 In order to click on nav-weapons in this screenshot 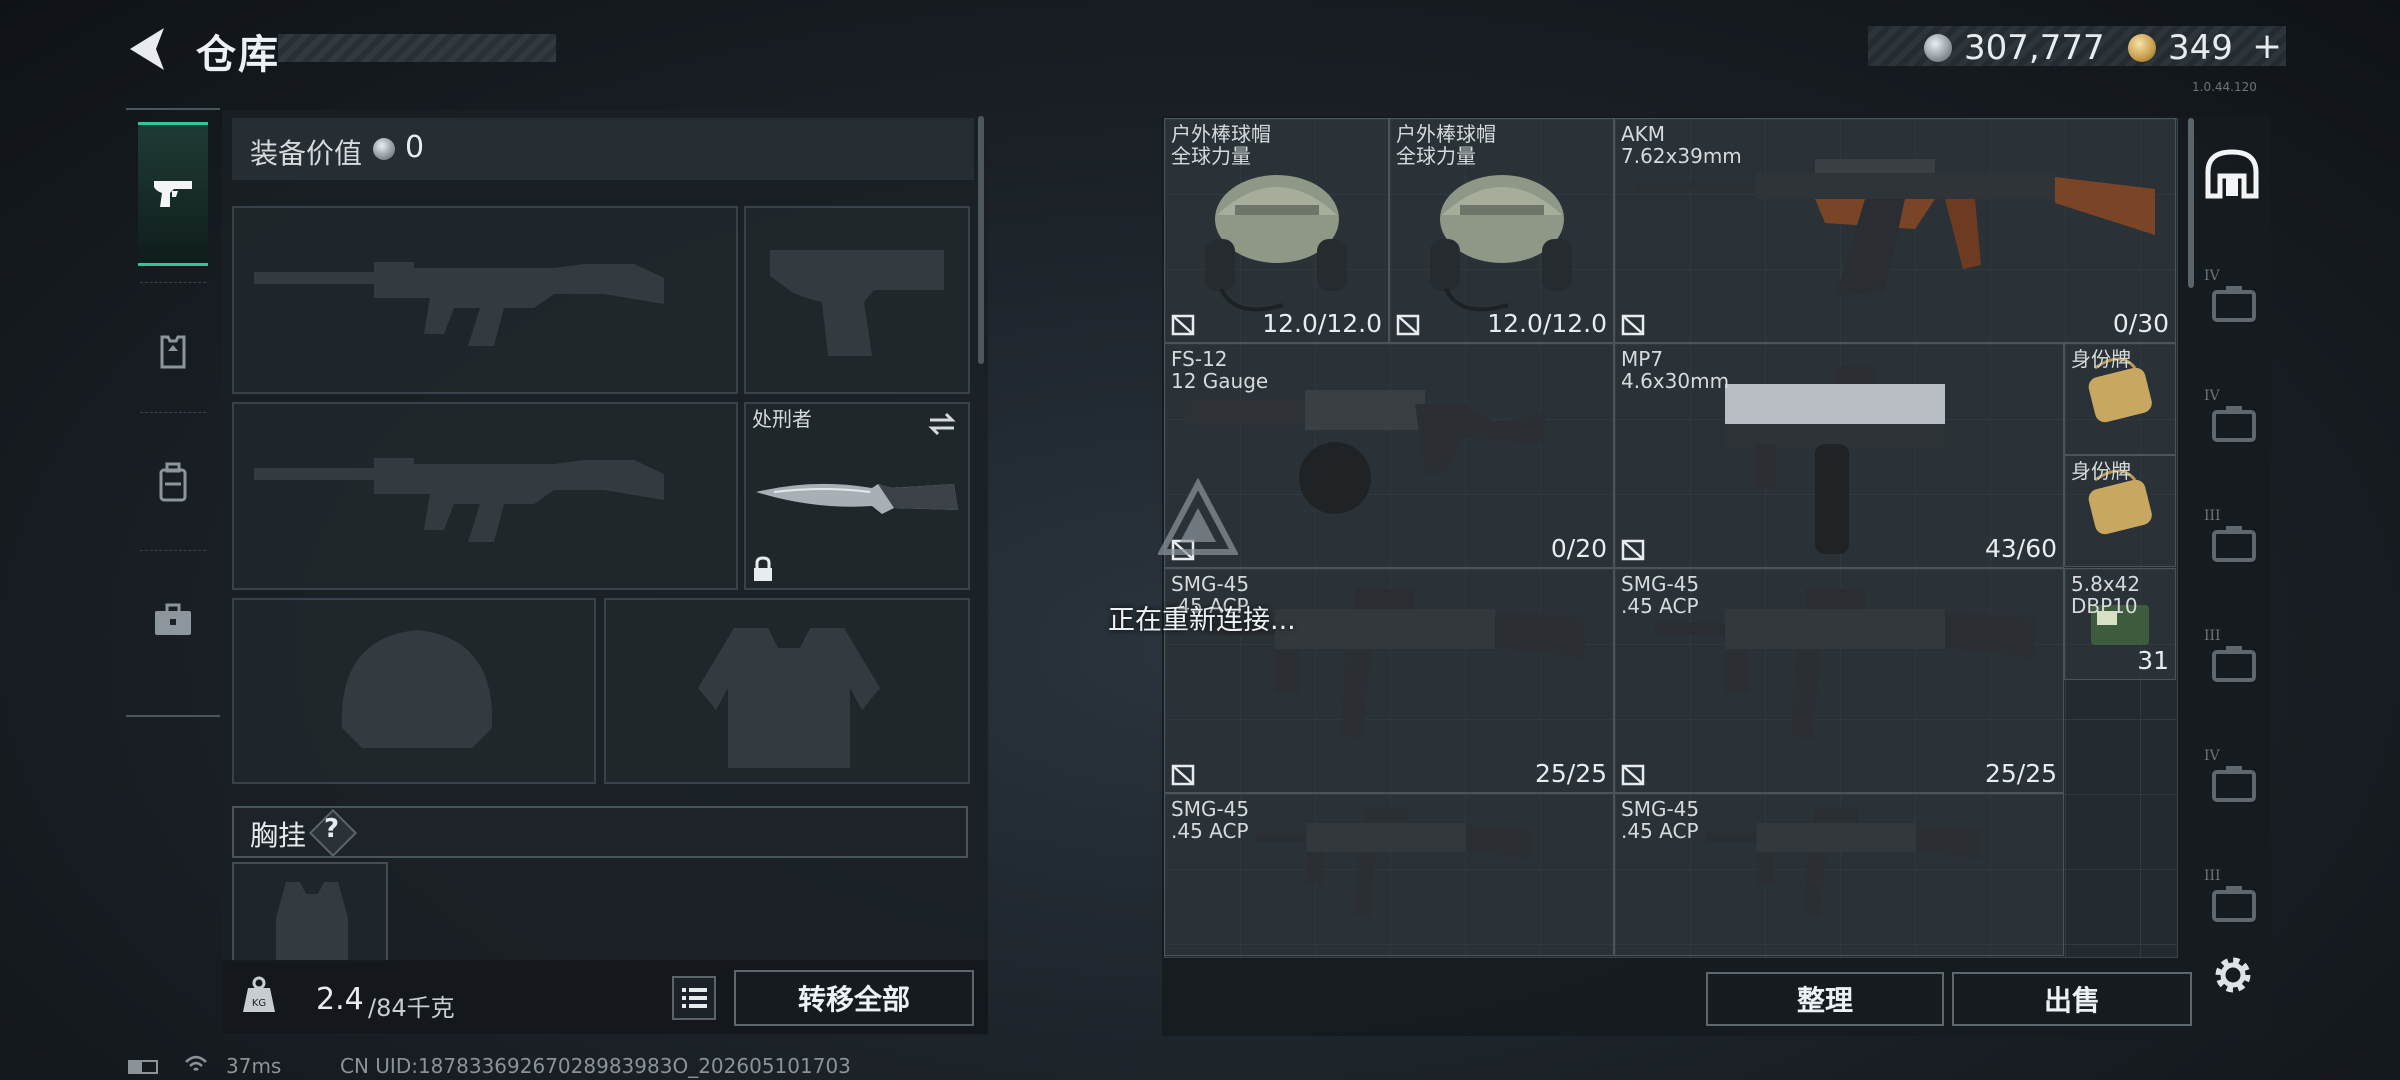, I will do `click(173, 194)`.